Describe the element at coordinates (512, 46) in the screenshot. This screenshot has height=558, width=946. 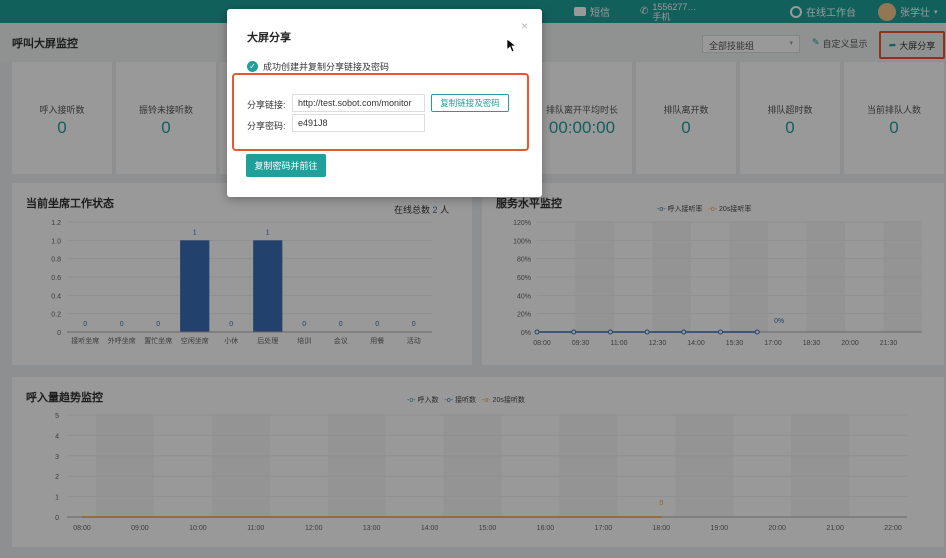
I see `cursor-icon` at that location.